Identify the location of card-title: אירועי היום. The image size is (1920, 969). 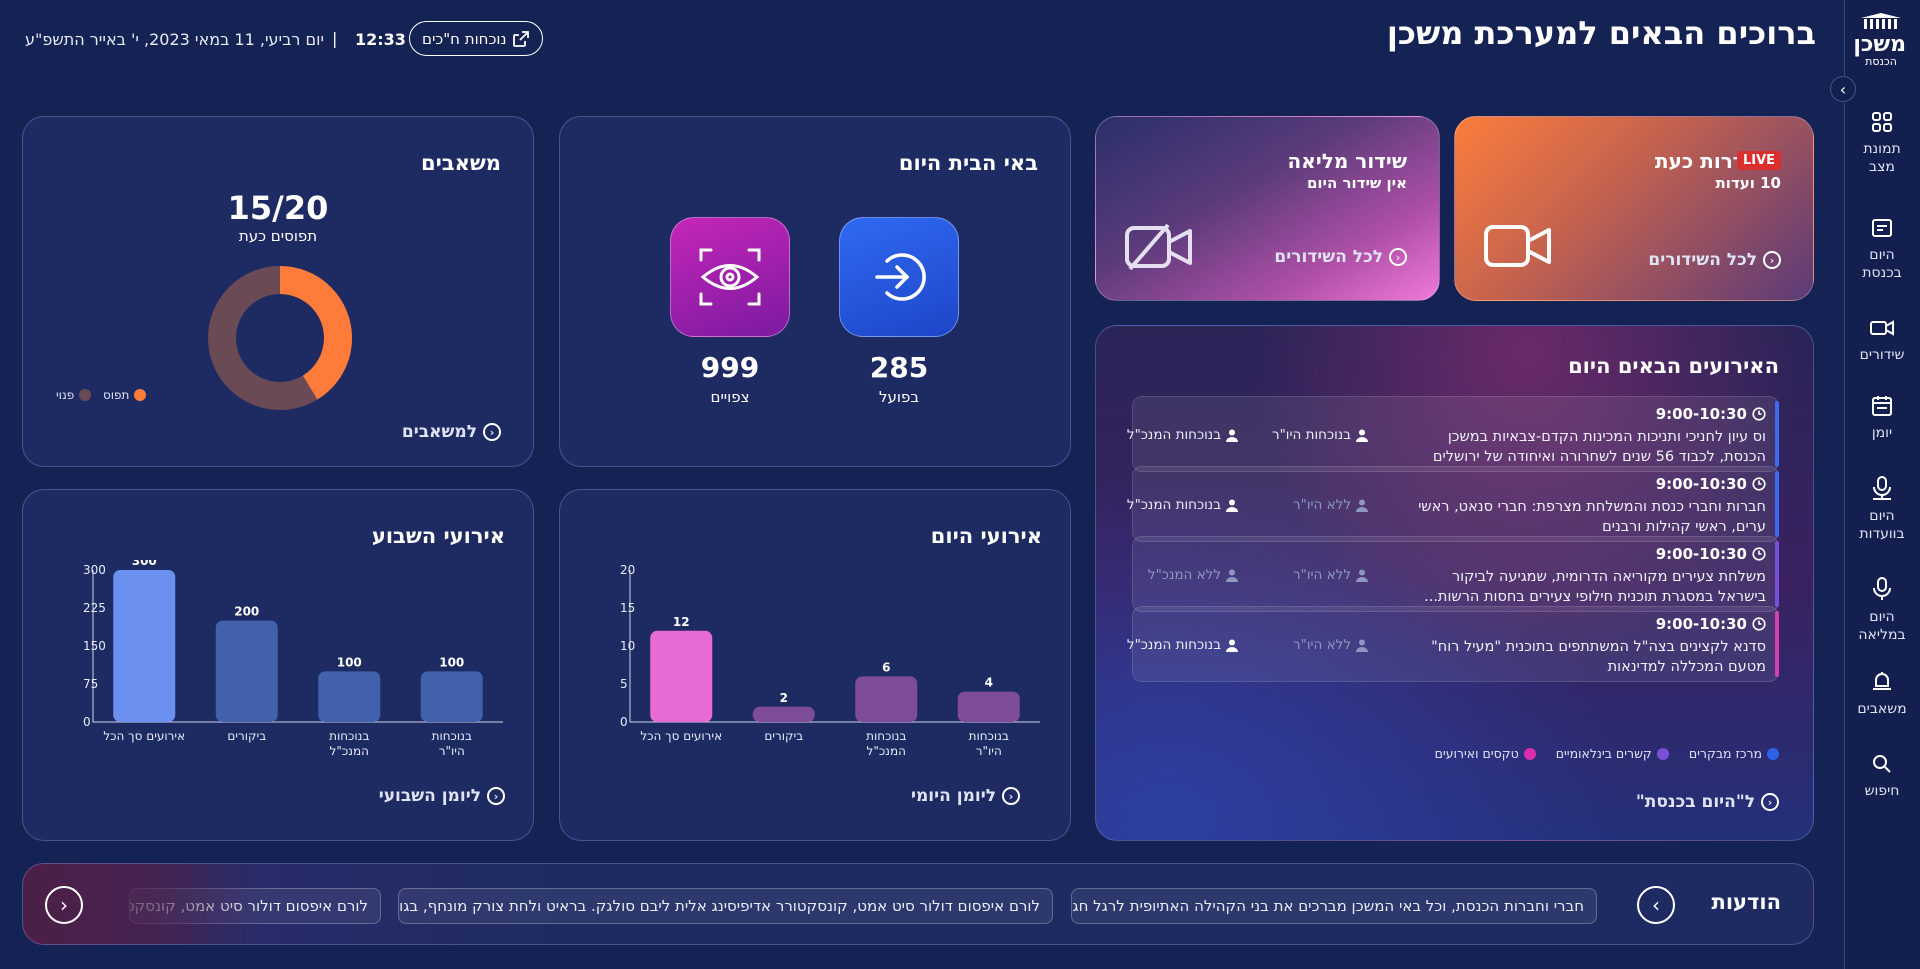
(986, 536).